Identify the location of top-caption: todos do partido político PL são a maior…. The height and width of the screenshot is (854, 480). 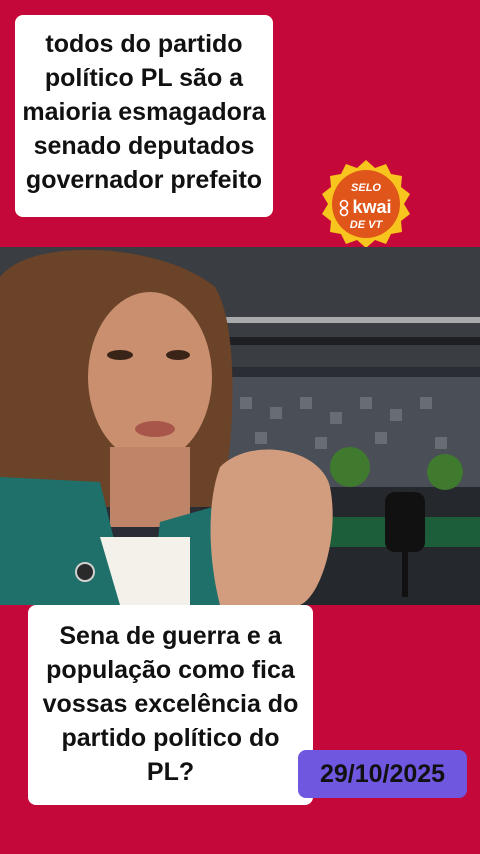
(144, 116).